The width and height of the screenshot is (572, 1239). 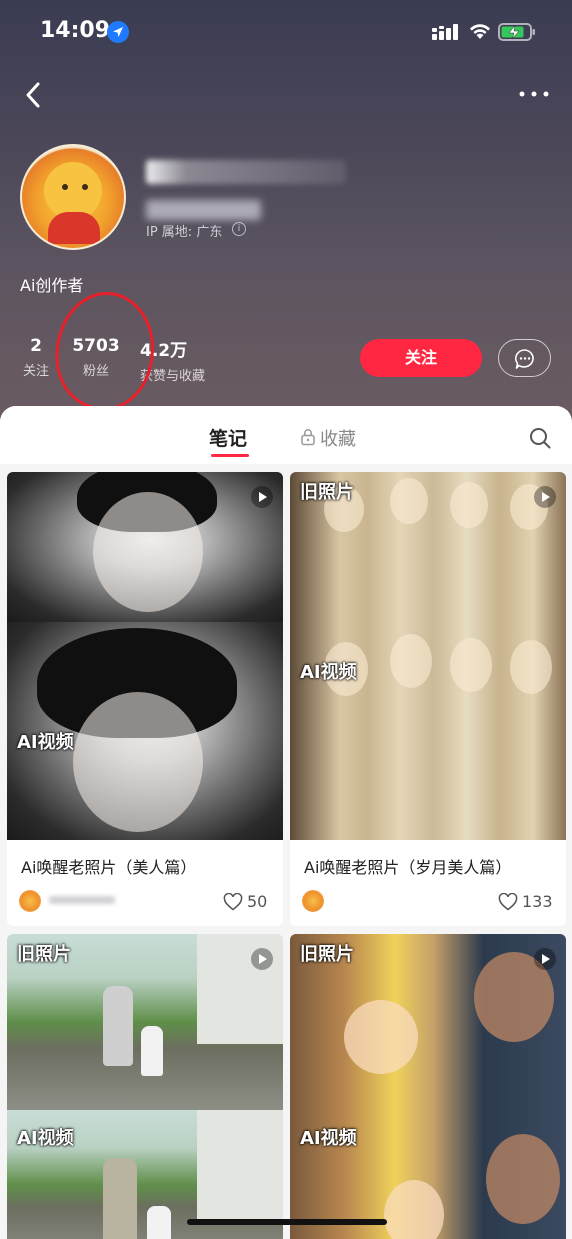 I want to click on tab-bar: 笔记 收藏, so click(x=286, y=435).